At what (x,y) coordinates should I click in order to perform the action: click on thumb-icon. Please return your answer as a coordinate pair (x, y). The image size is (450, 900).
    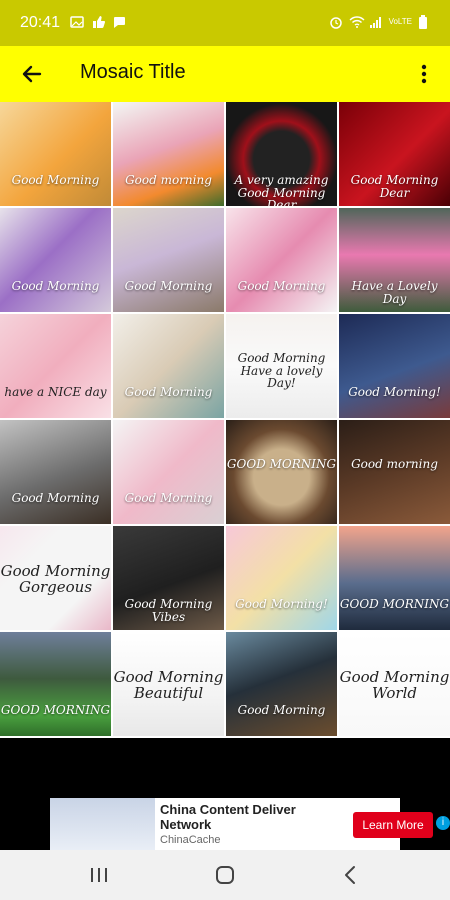
    Looking at the image, I should click on (98, 22).